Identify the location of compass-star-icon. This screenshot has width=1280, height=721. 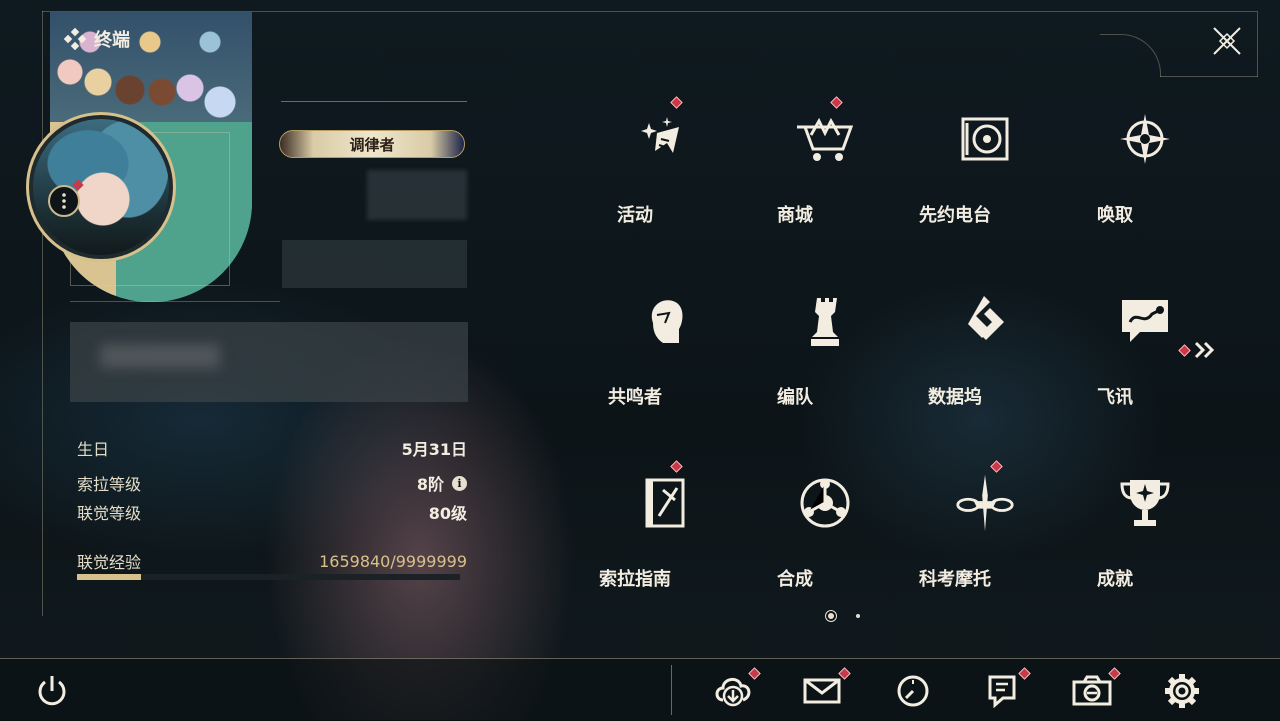
(1145, 139).